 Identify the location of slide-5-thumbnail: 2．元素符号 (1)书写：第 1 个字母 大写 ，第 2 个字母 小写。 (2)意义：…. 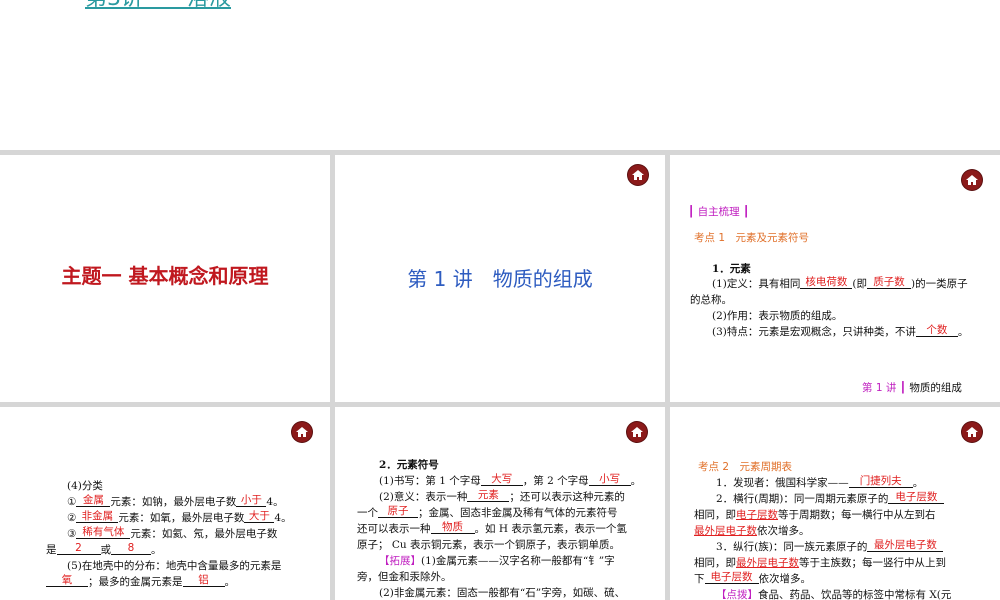
(500, 503).